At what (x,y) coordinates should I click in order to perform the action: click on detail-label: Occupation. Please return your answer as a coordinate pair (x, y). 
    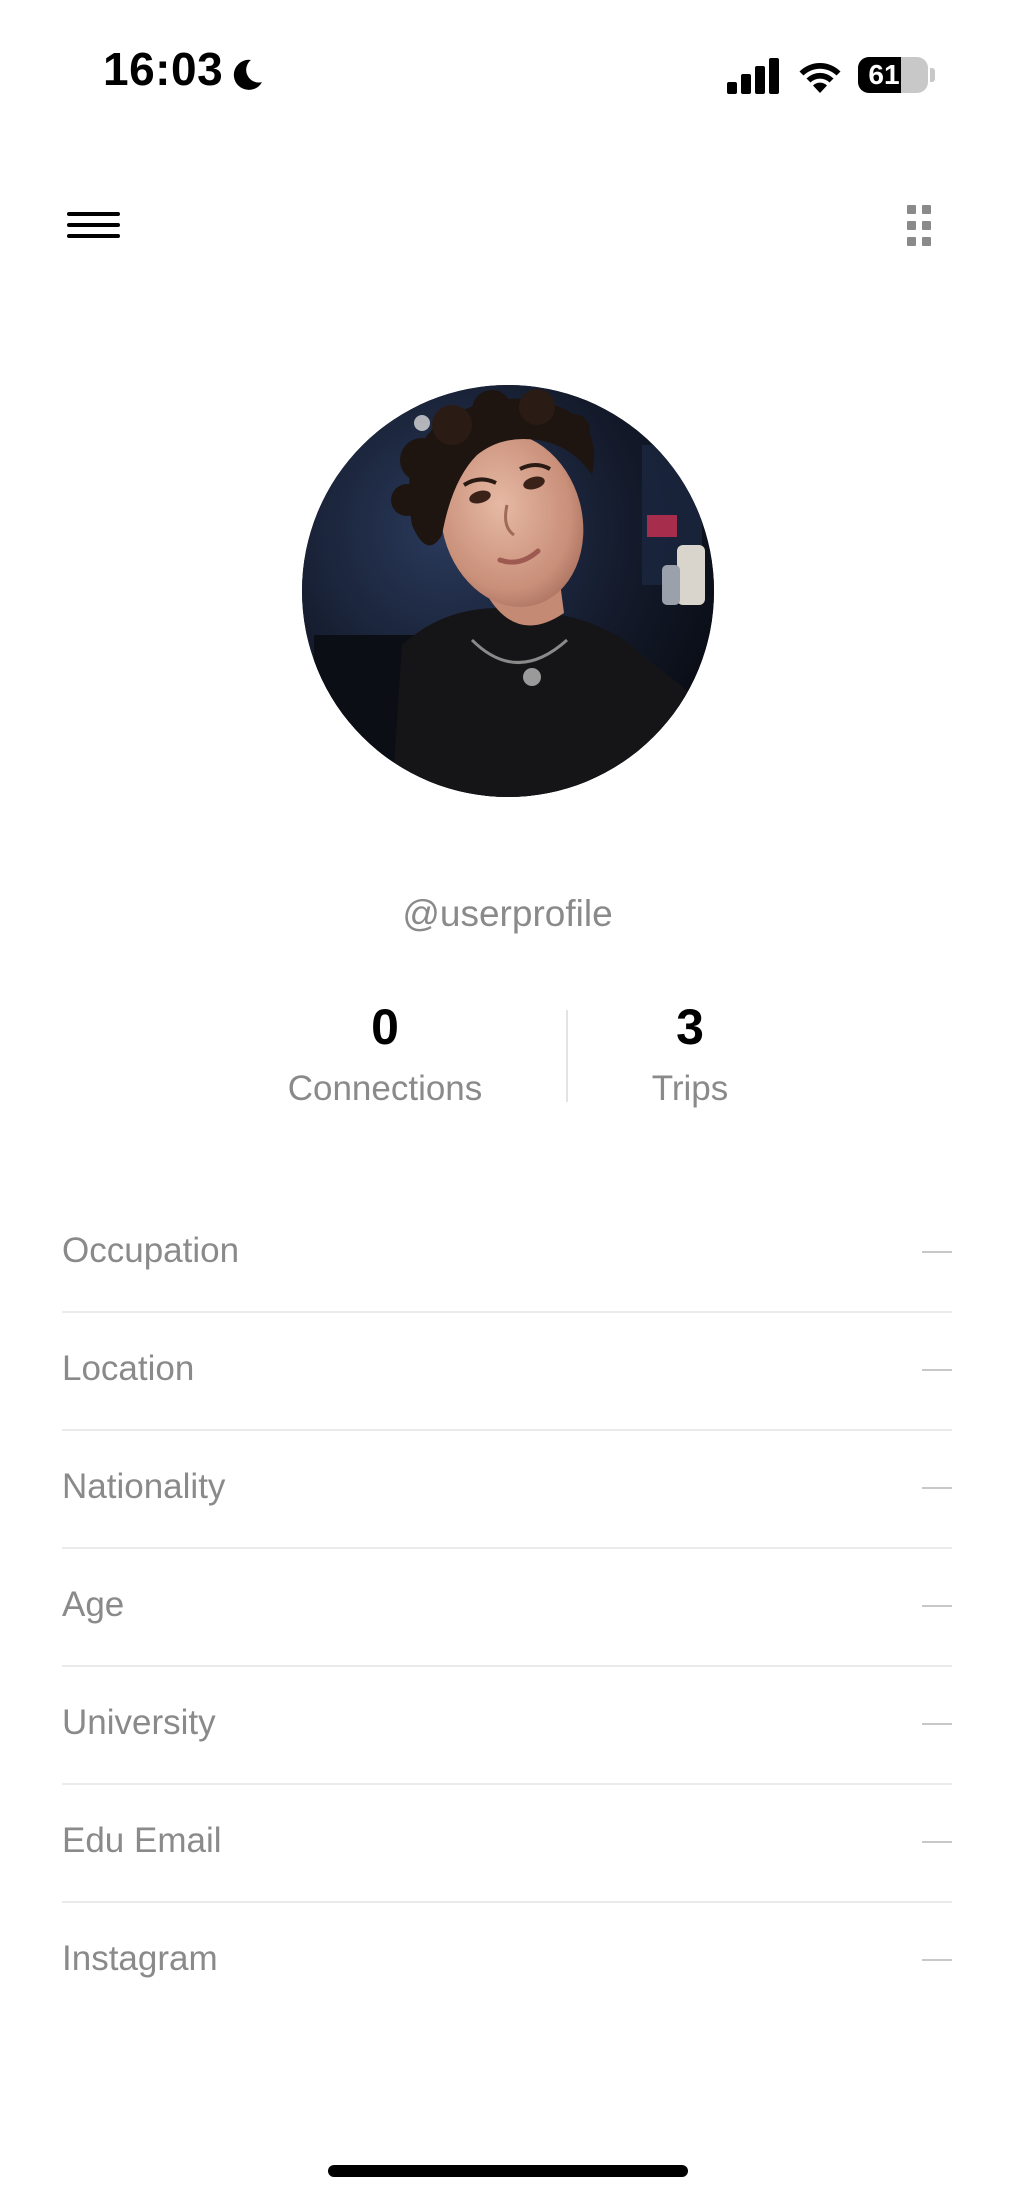
    Looking at the image, I should click on (151, 1250).